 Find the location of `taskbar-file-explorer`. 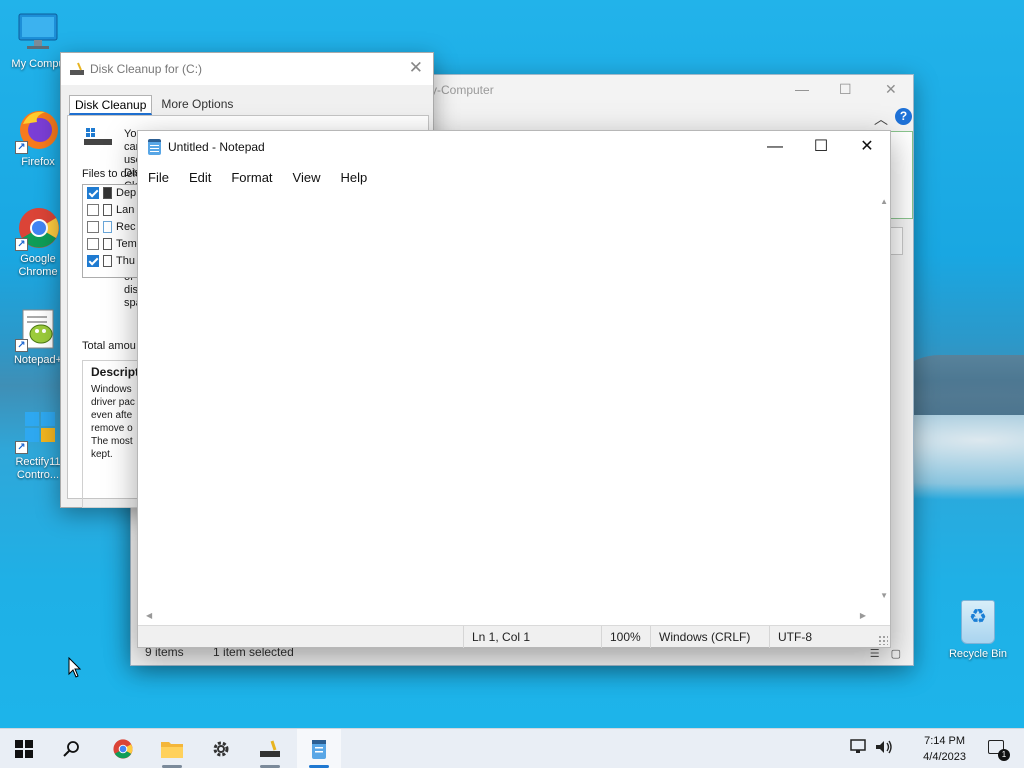

taskbar-file-explorer is located at coordinates (172, 748).